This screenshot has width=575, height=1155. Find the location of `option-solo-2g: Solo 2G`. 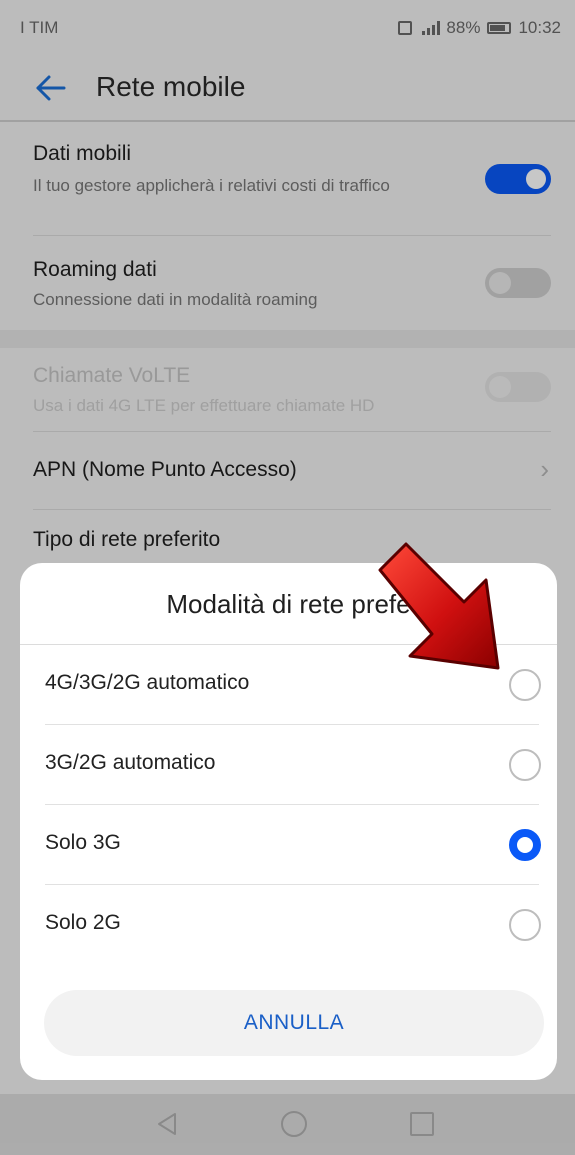

option-solo-2g: Solo 2G is located at coordinates (288, 925).